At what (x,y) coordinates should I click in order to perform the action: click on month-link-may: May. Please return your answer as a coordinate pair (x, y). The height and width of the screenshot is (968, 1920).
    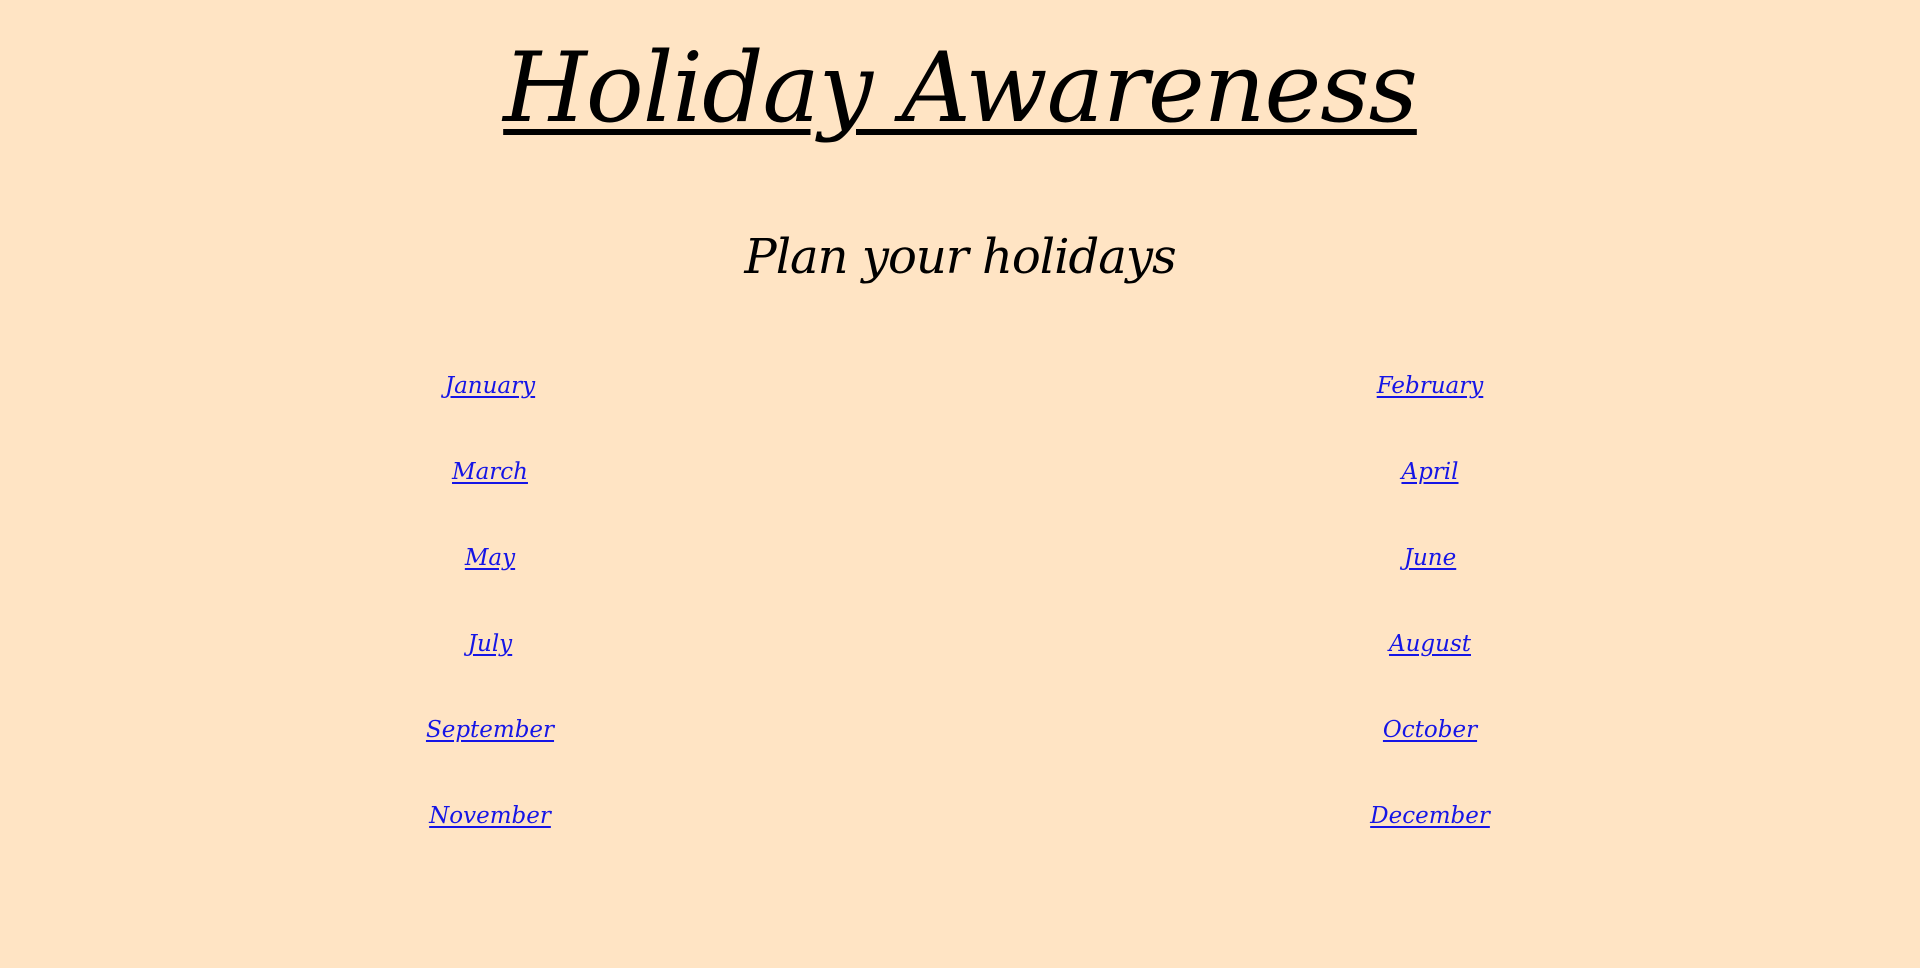
    Looking at the image, I should click on (490, 558).